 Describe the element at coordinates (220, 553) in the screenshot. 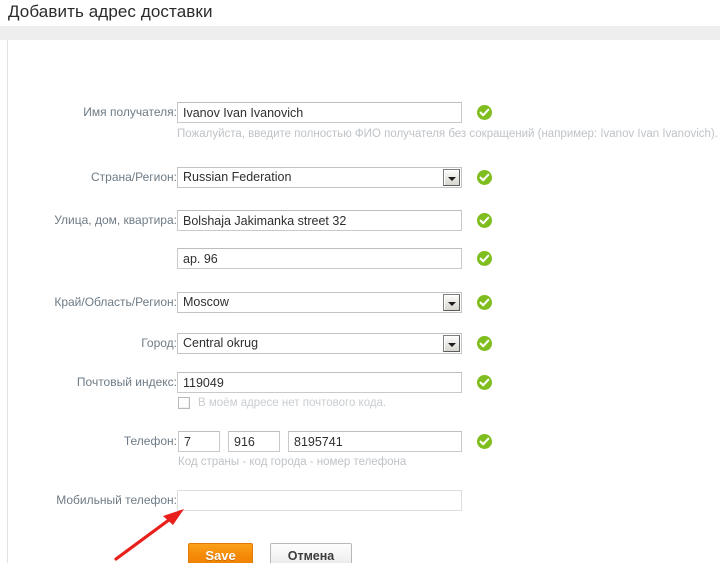

I see `save-button: Save` at that location.